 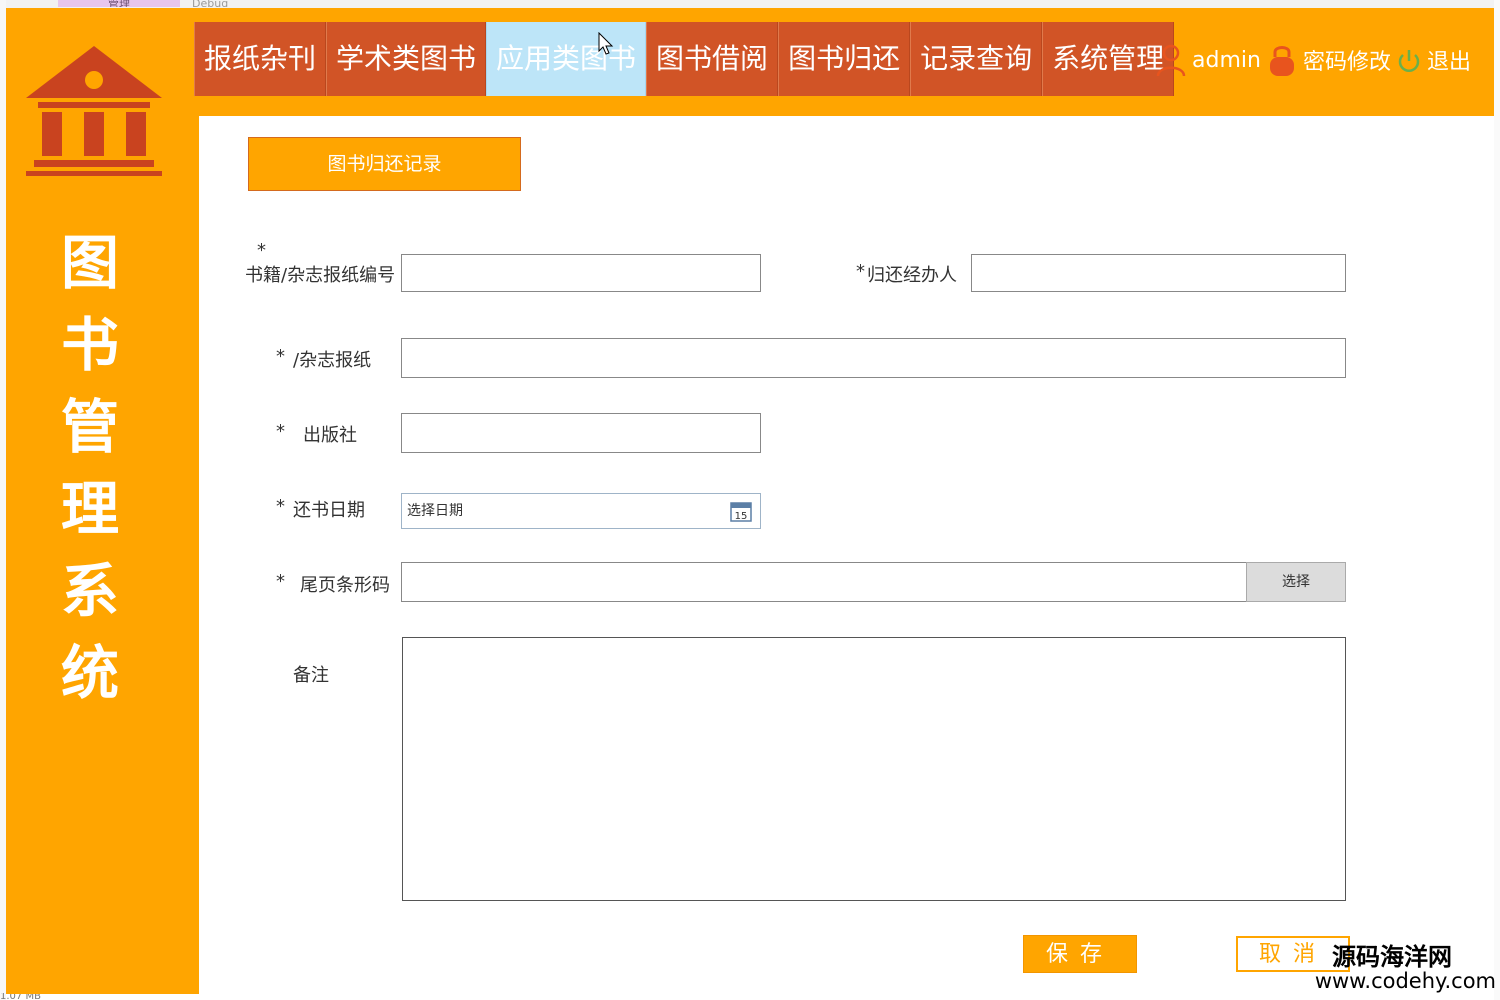 What do you see at coordinates (581, 273) in the screenshot?
I see `book-number-input` at bounding box center [581, 273].